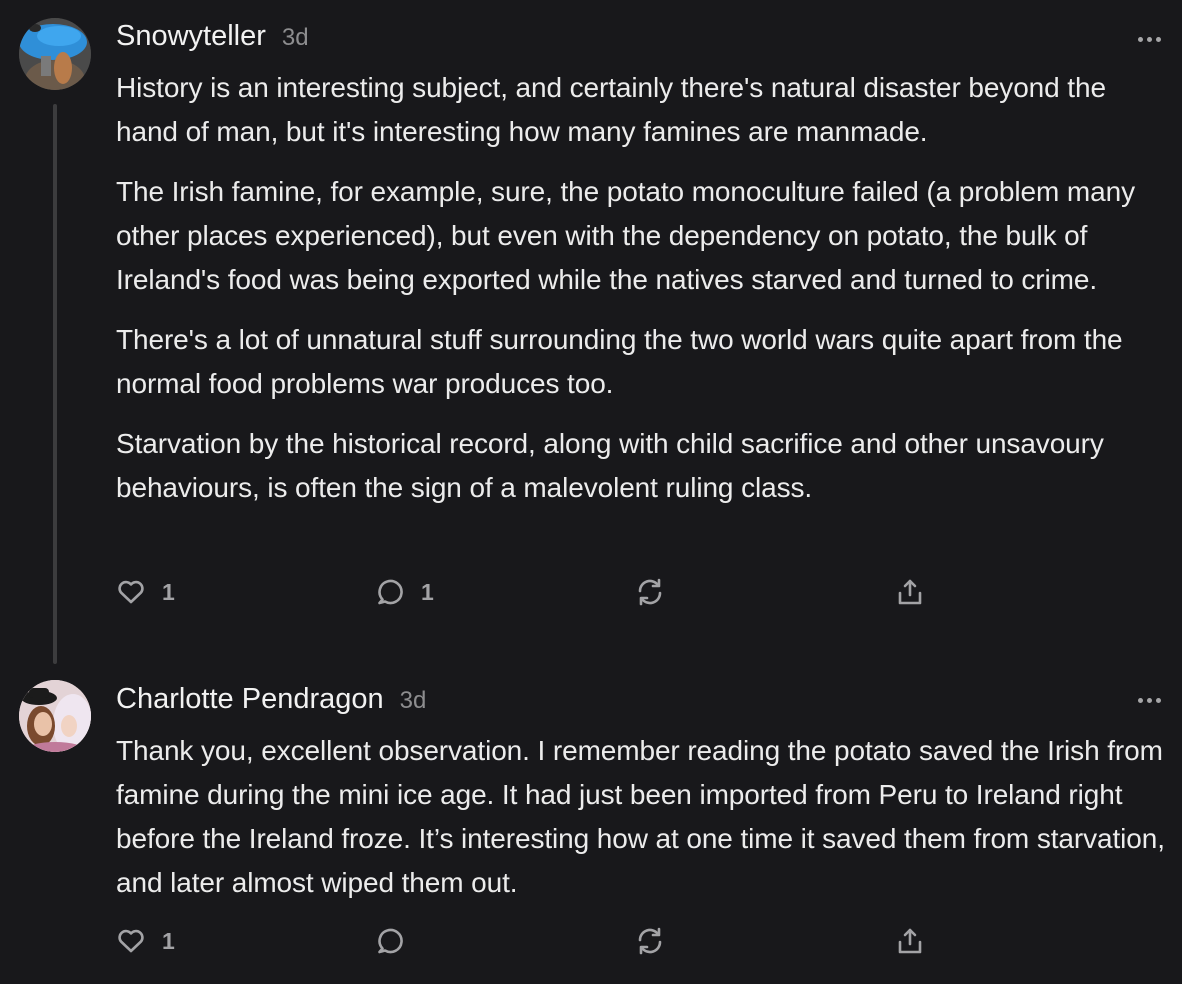 The height and width of the screenshot is (984, 1182). What do you see at coordinates (191, 36) in the screenshot?
I see `author-name: Snowyteller` at bounding box center [191, 36].